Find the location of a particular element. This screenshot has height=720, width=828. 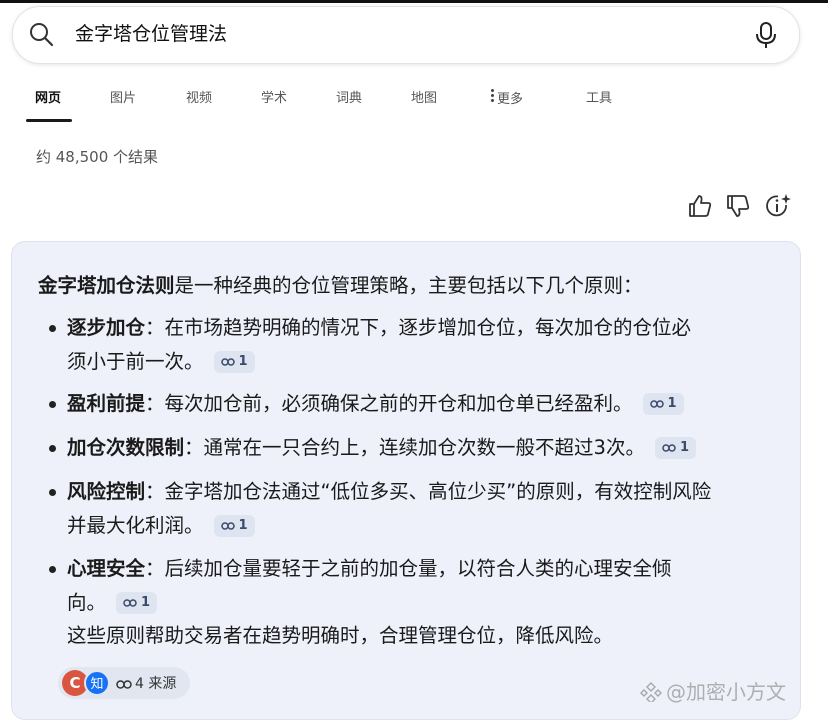

bullet-text-cont: 须小于前一次。 is located at coordinates (135, 361).